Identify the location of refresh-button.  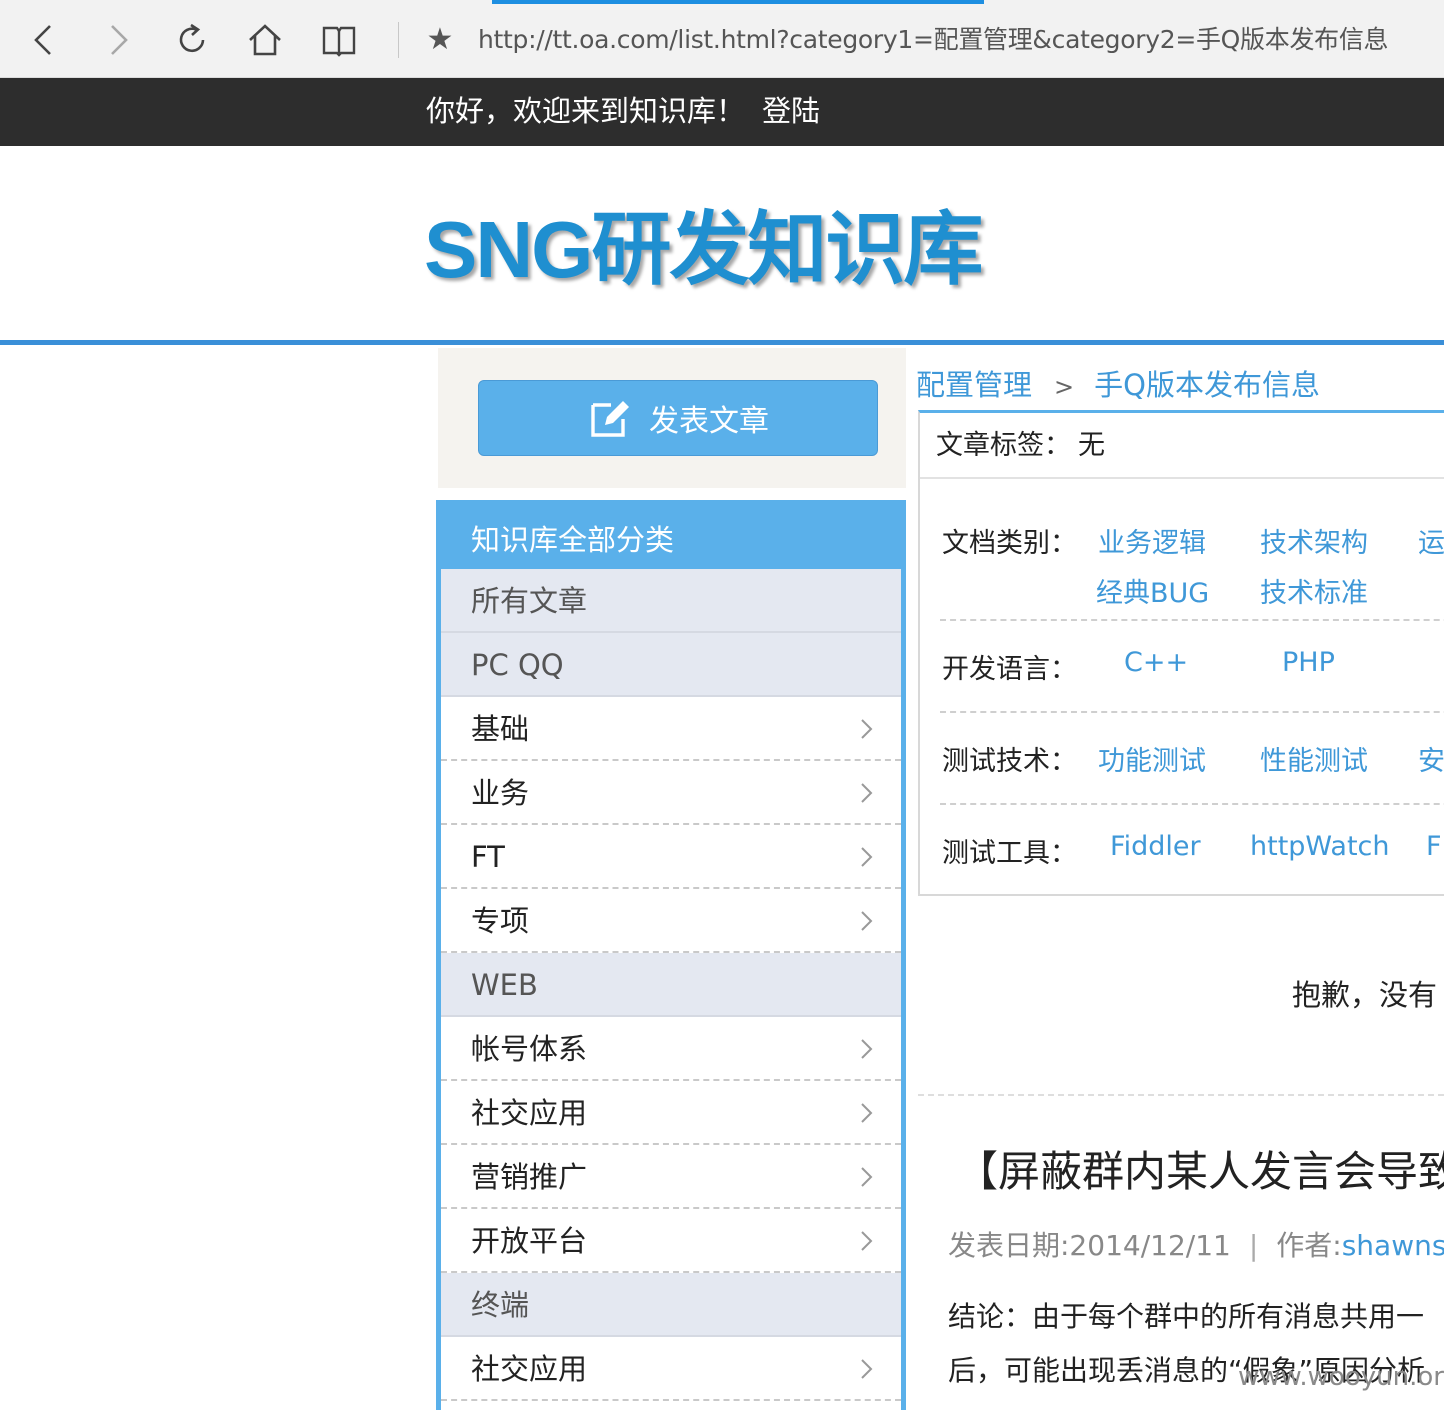
(192, 40).